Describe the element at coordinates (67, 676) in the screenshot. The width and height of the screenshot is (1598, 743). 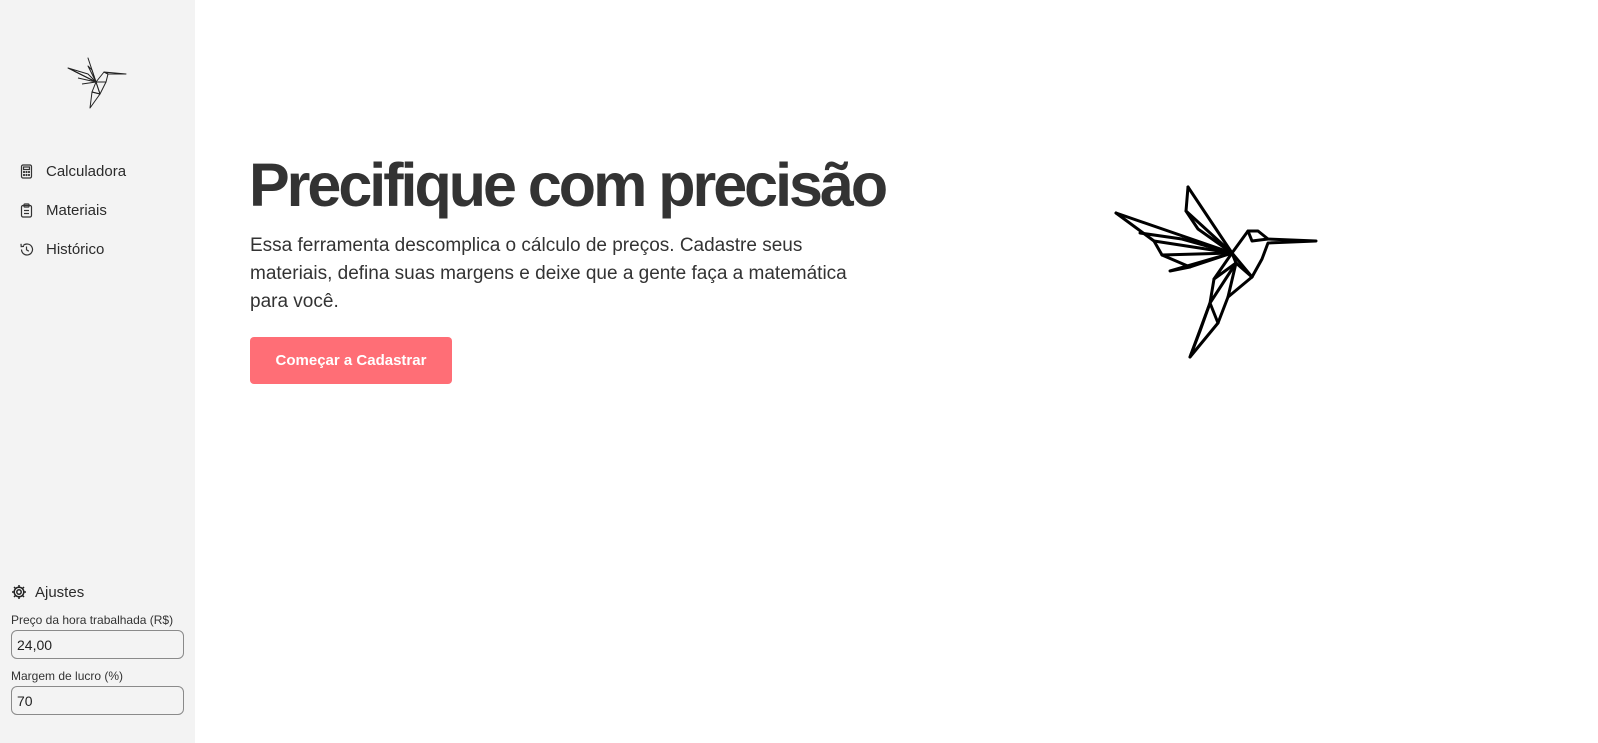
I see `profit-margin-label: Margem de lucro (%)` at that location.